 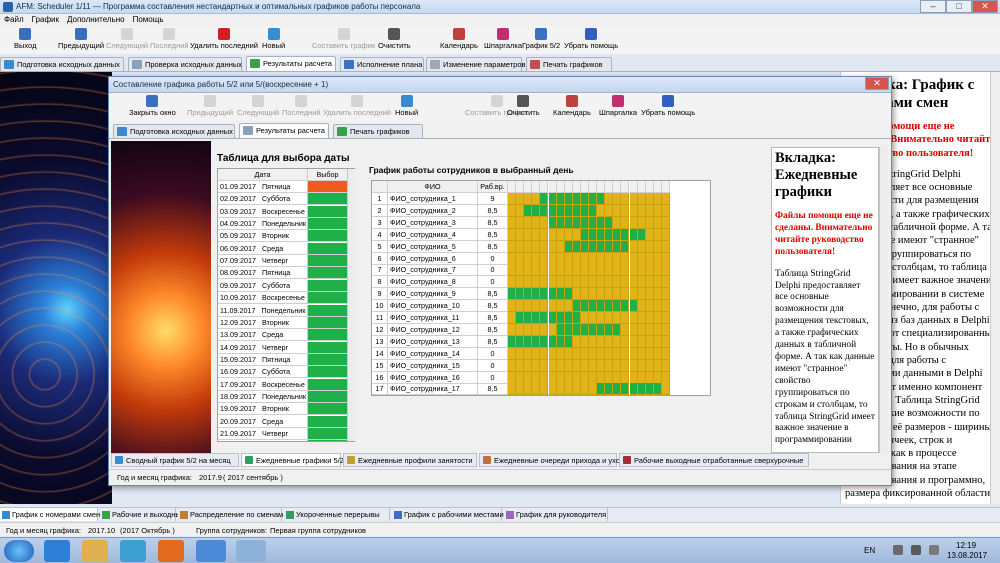 I want to click on ie-taskbar-icon, so click(x=57, y=551).